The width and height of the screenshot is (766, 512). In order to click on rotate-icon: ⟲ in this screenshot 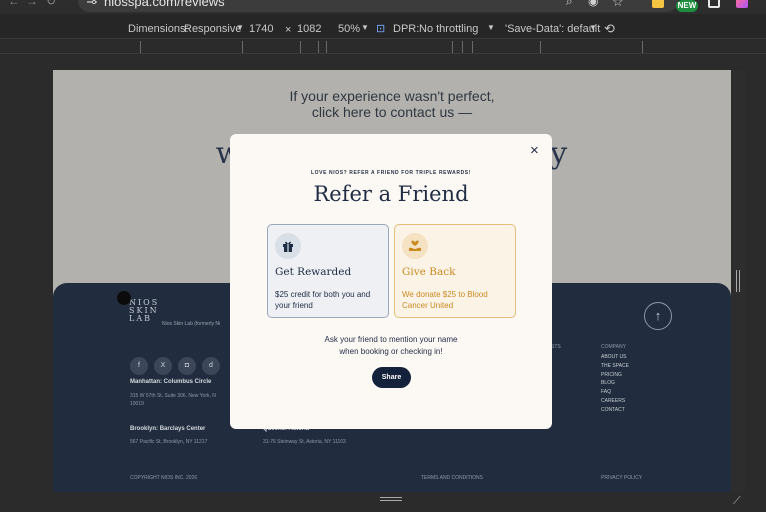, I will do `click(609, 29)`.